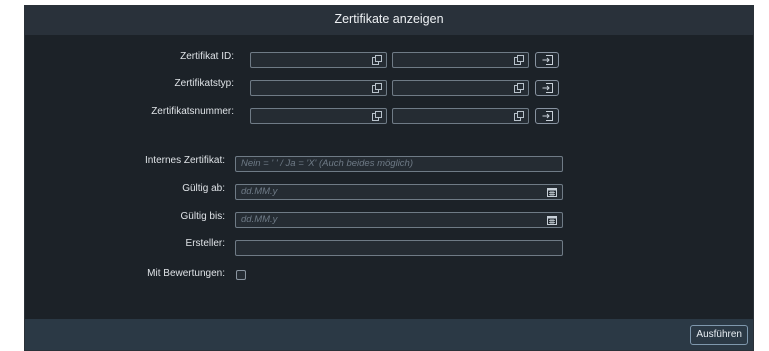  I want to click on certificate-id-label: Zertifikat ID:, so click(207, 56).